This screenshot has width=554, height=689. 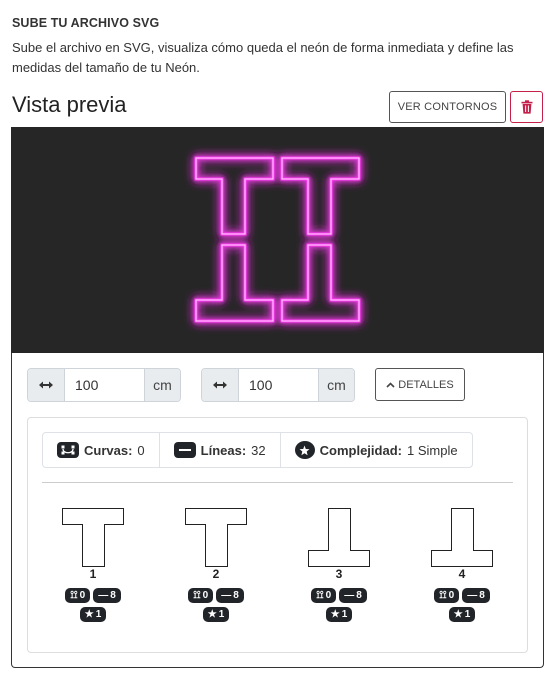 What do you see at coordinates (69, 104) in the screenshot?
I see `preview-heading: Vista previa` at bounding box center [69, 104].